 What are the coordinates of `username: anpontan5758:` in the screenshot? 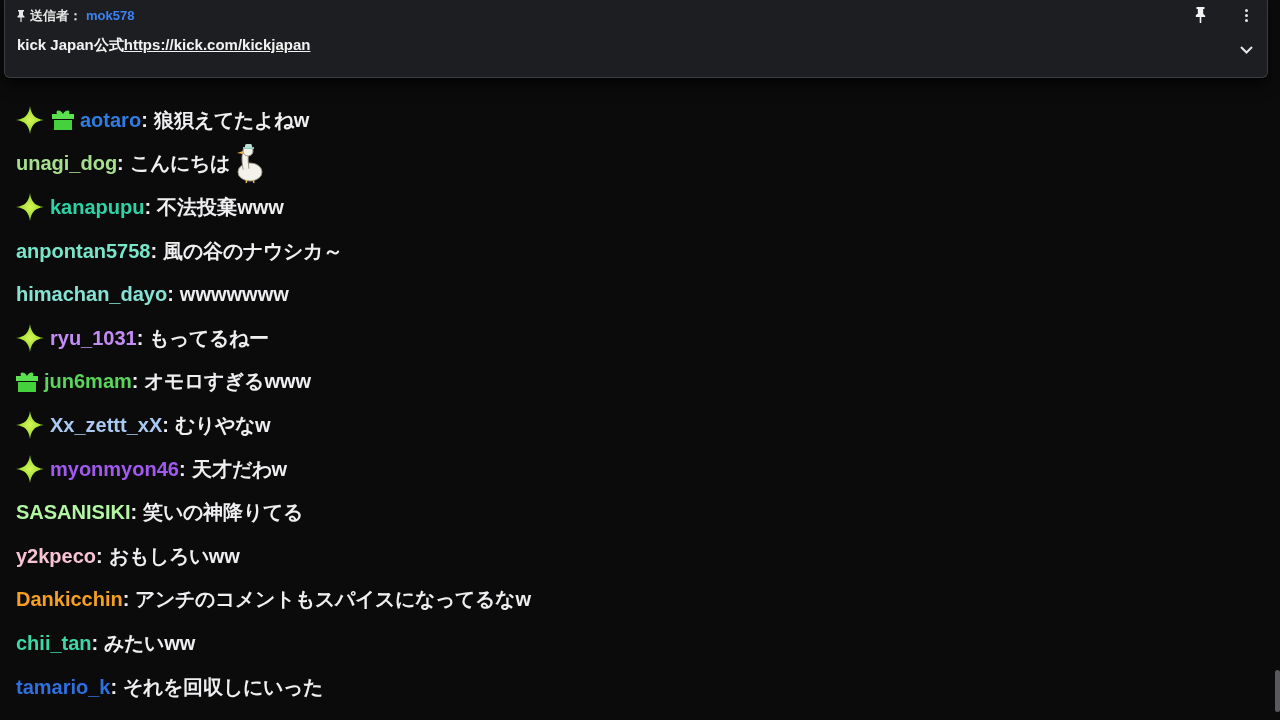 It's located at (87, 250).